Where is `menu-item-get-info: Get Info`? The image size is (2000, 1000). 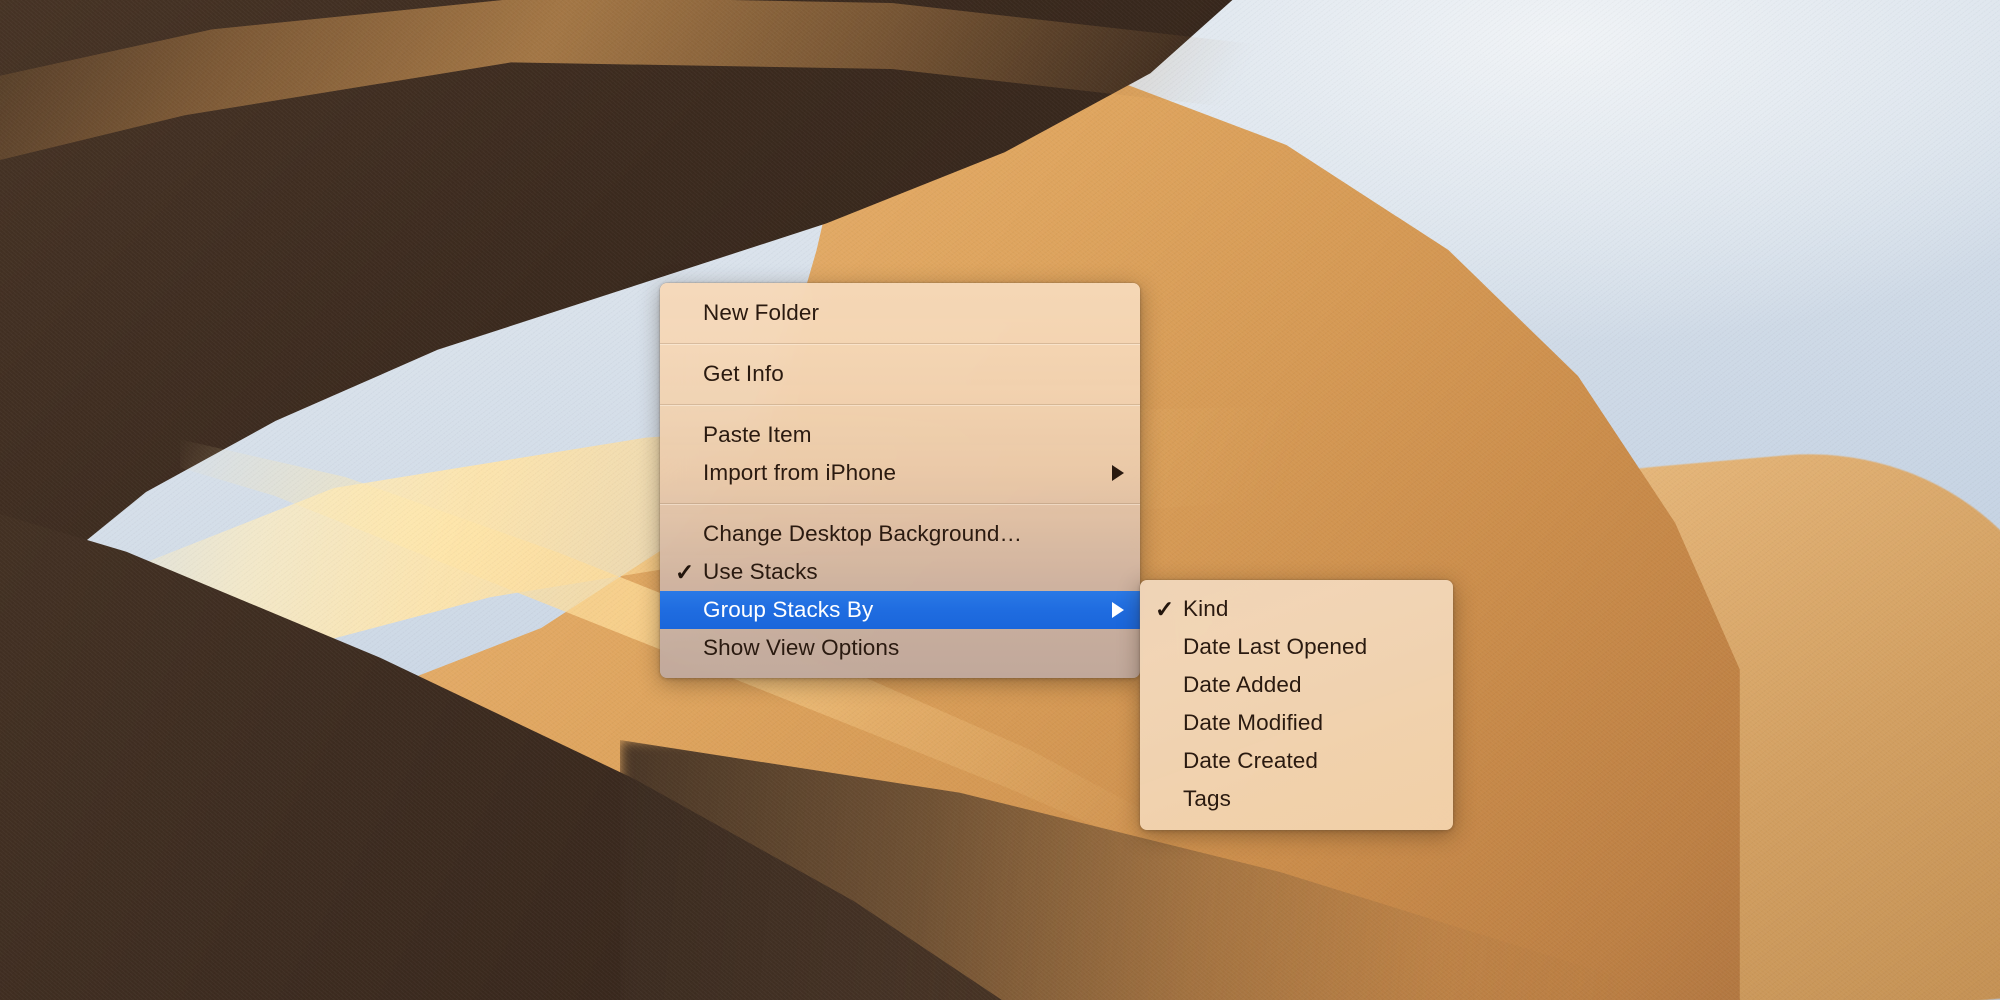 menu-item-get-info: Get Info is located at coordinates (900, 374).